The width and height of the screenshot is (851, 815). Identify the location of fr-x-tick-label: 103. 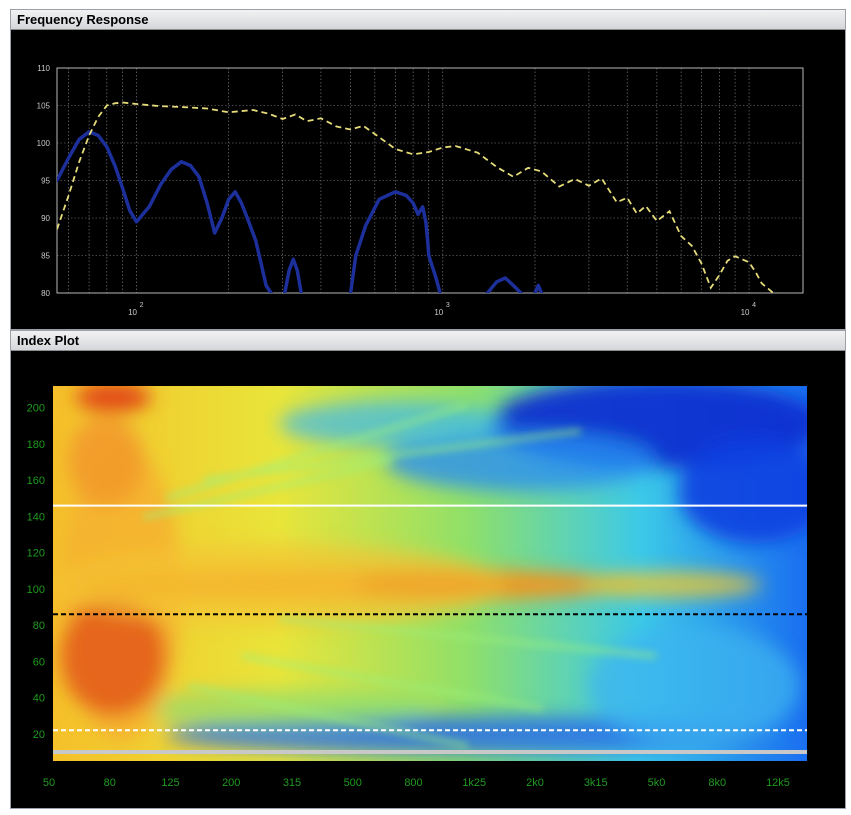
(442, 309).